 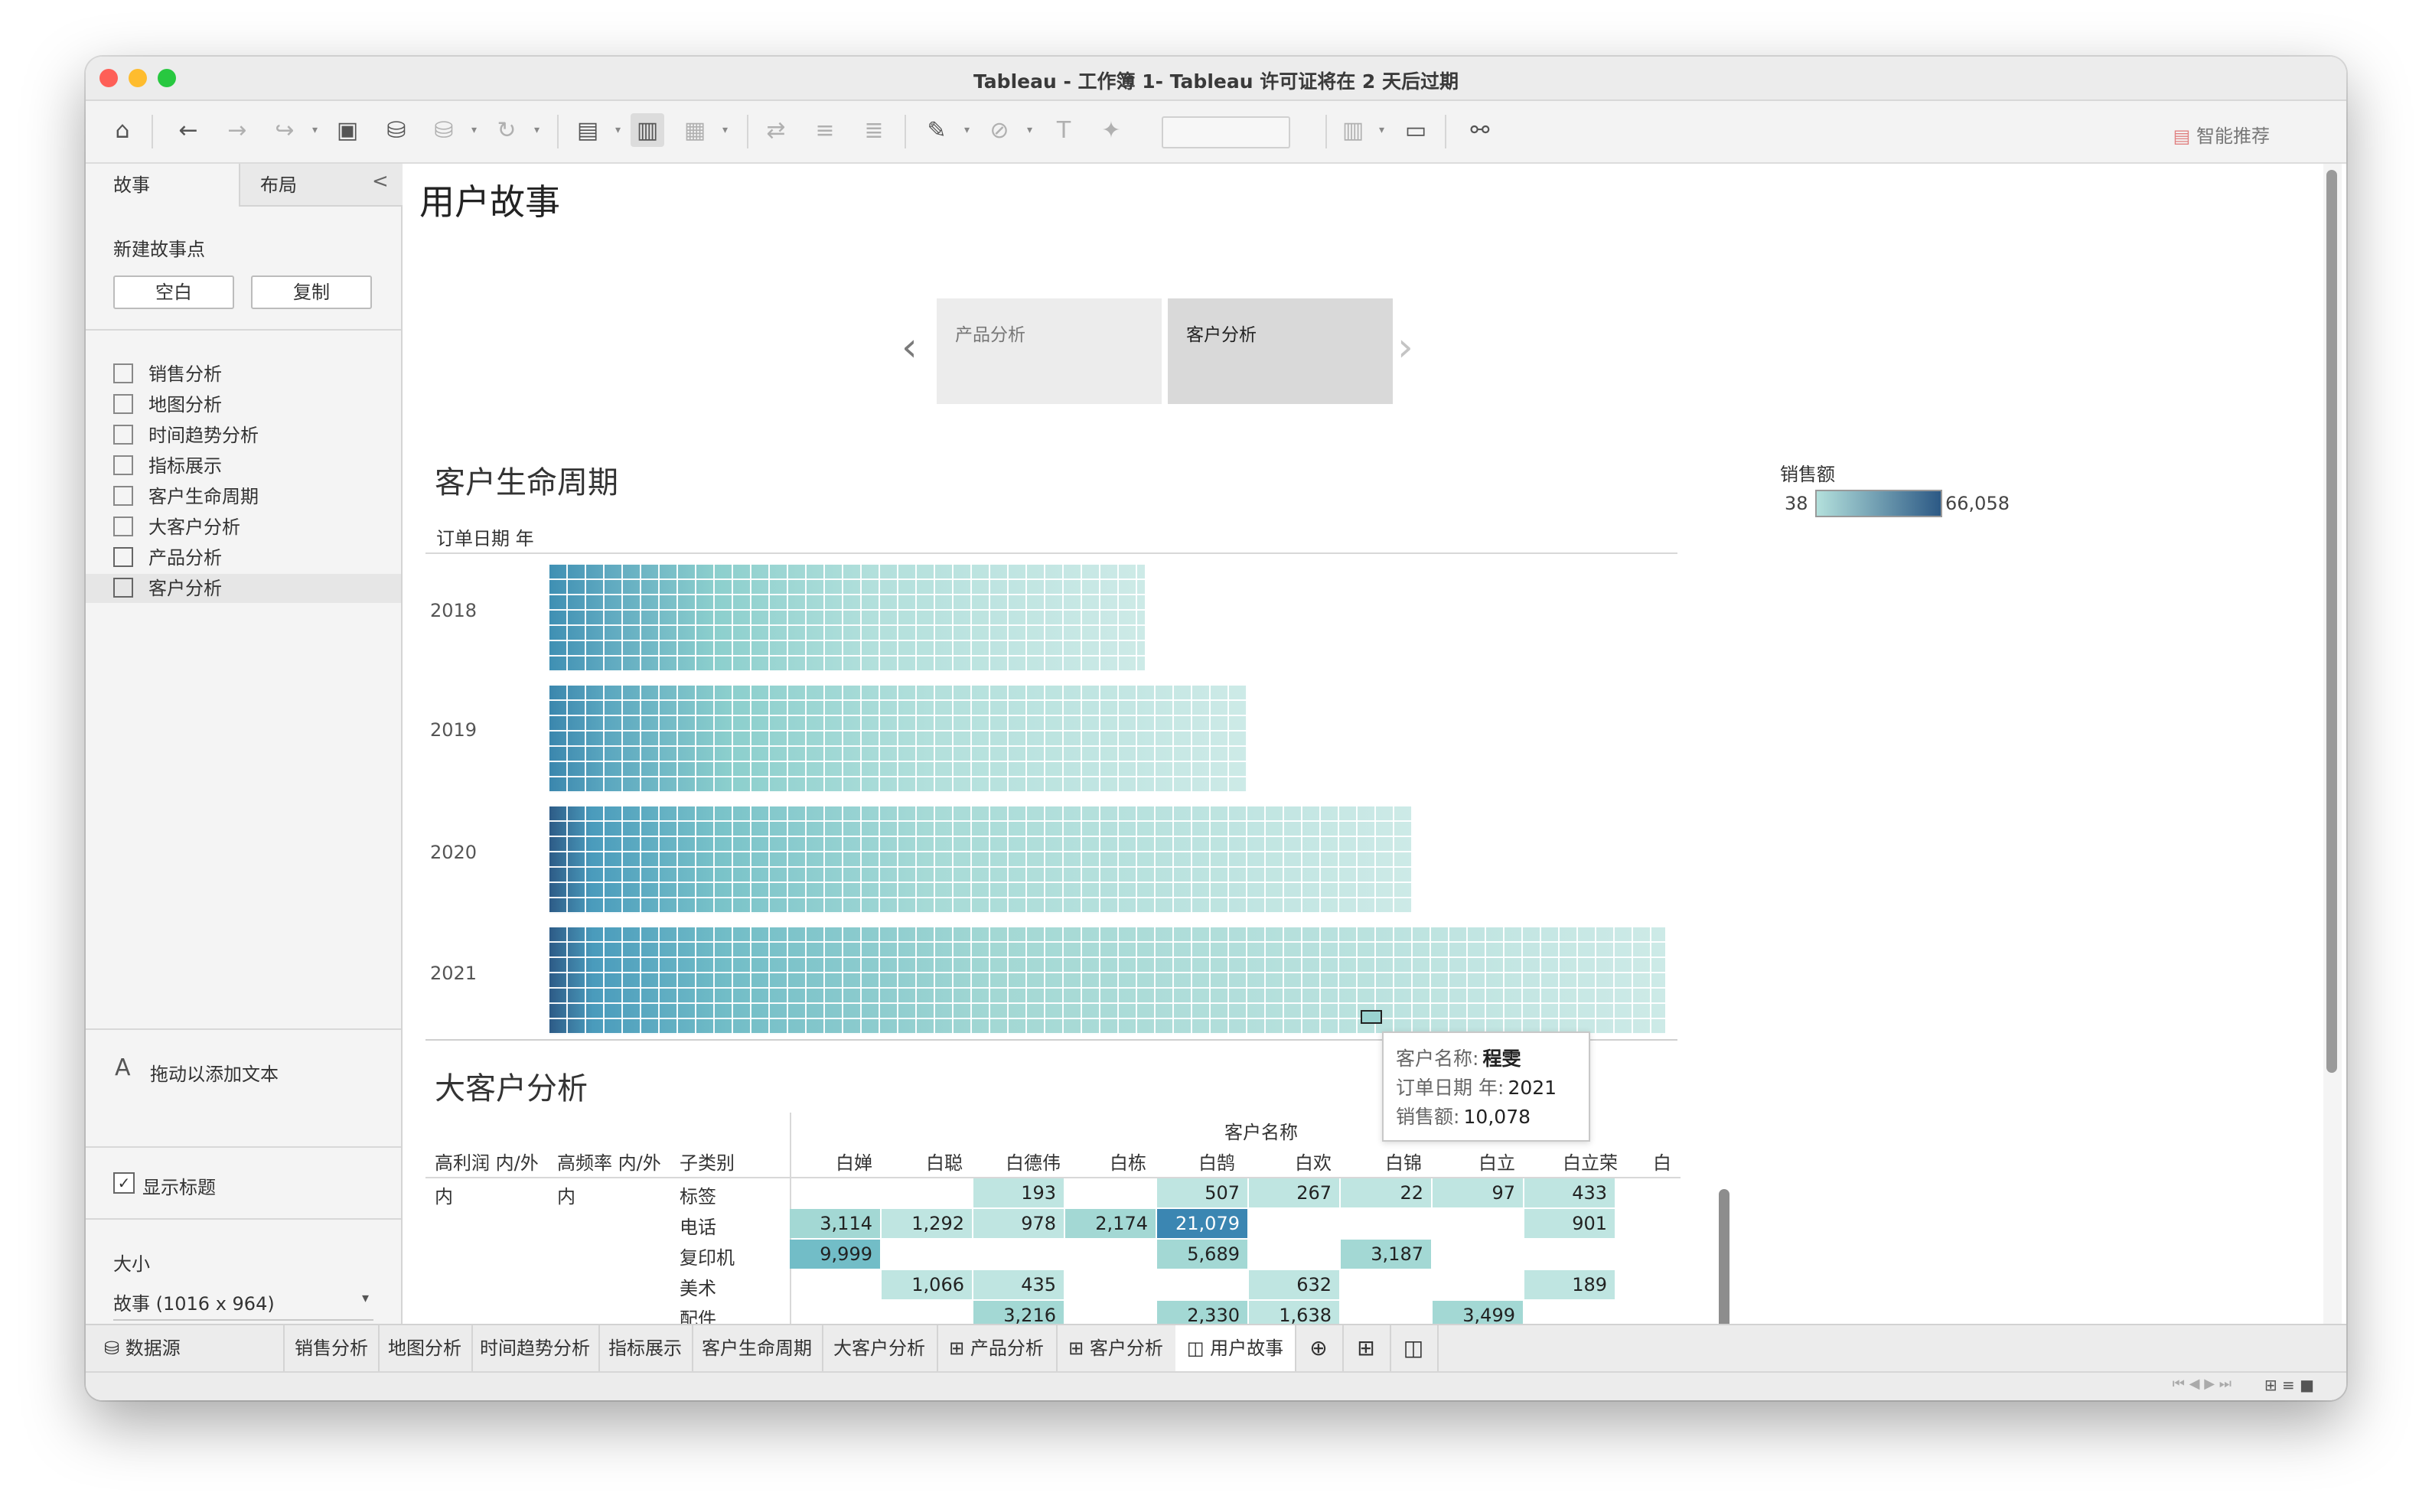 What do you see at coordinates (1477, 1088) in the screenshot?
I see `tooltip-row: 订单日期 年: 2021` at bounding box center [1477, 1088].